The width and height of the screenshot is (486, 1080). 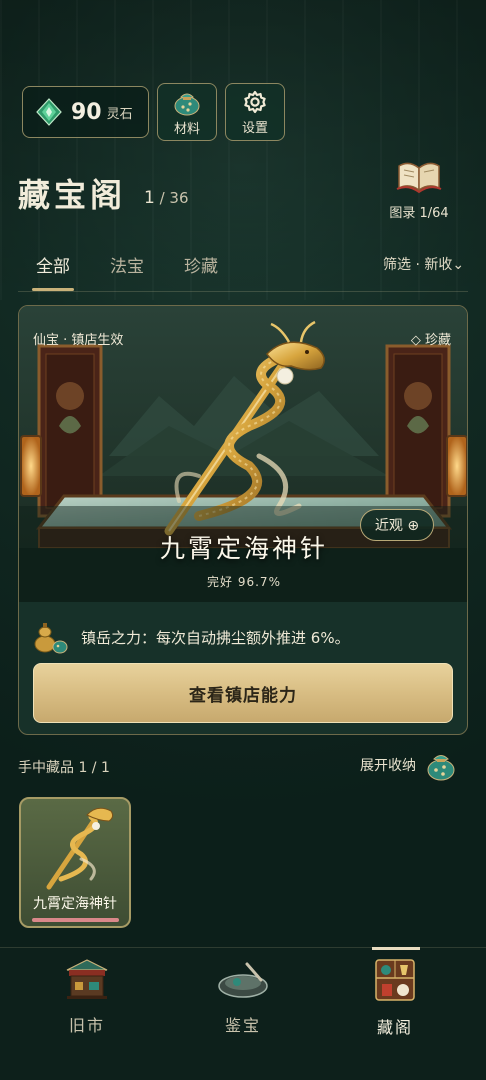 I want to click on tabs-divider, so click(x=243, y=291).